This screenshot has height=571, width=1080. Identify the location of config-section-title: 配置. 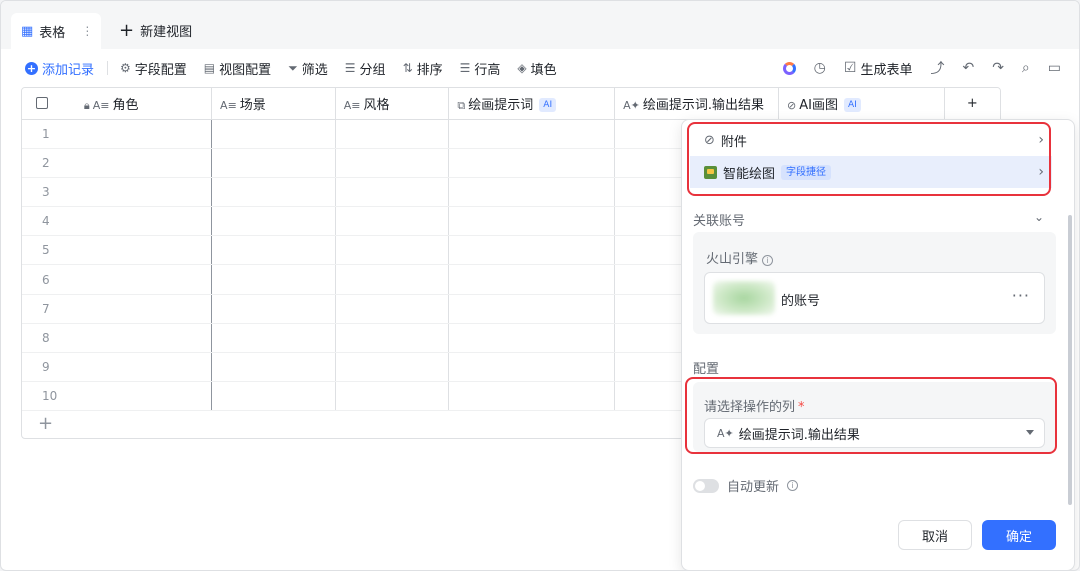
(706, 369).